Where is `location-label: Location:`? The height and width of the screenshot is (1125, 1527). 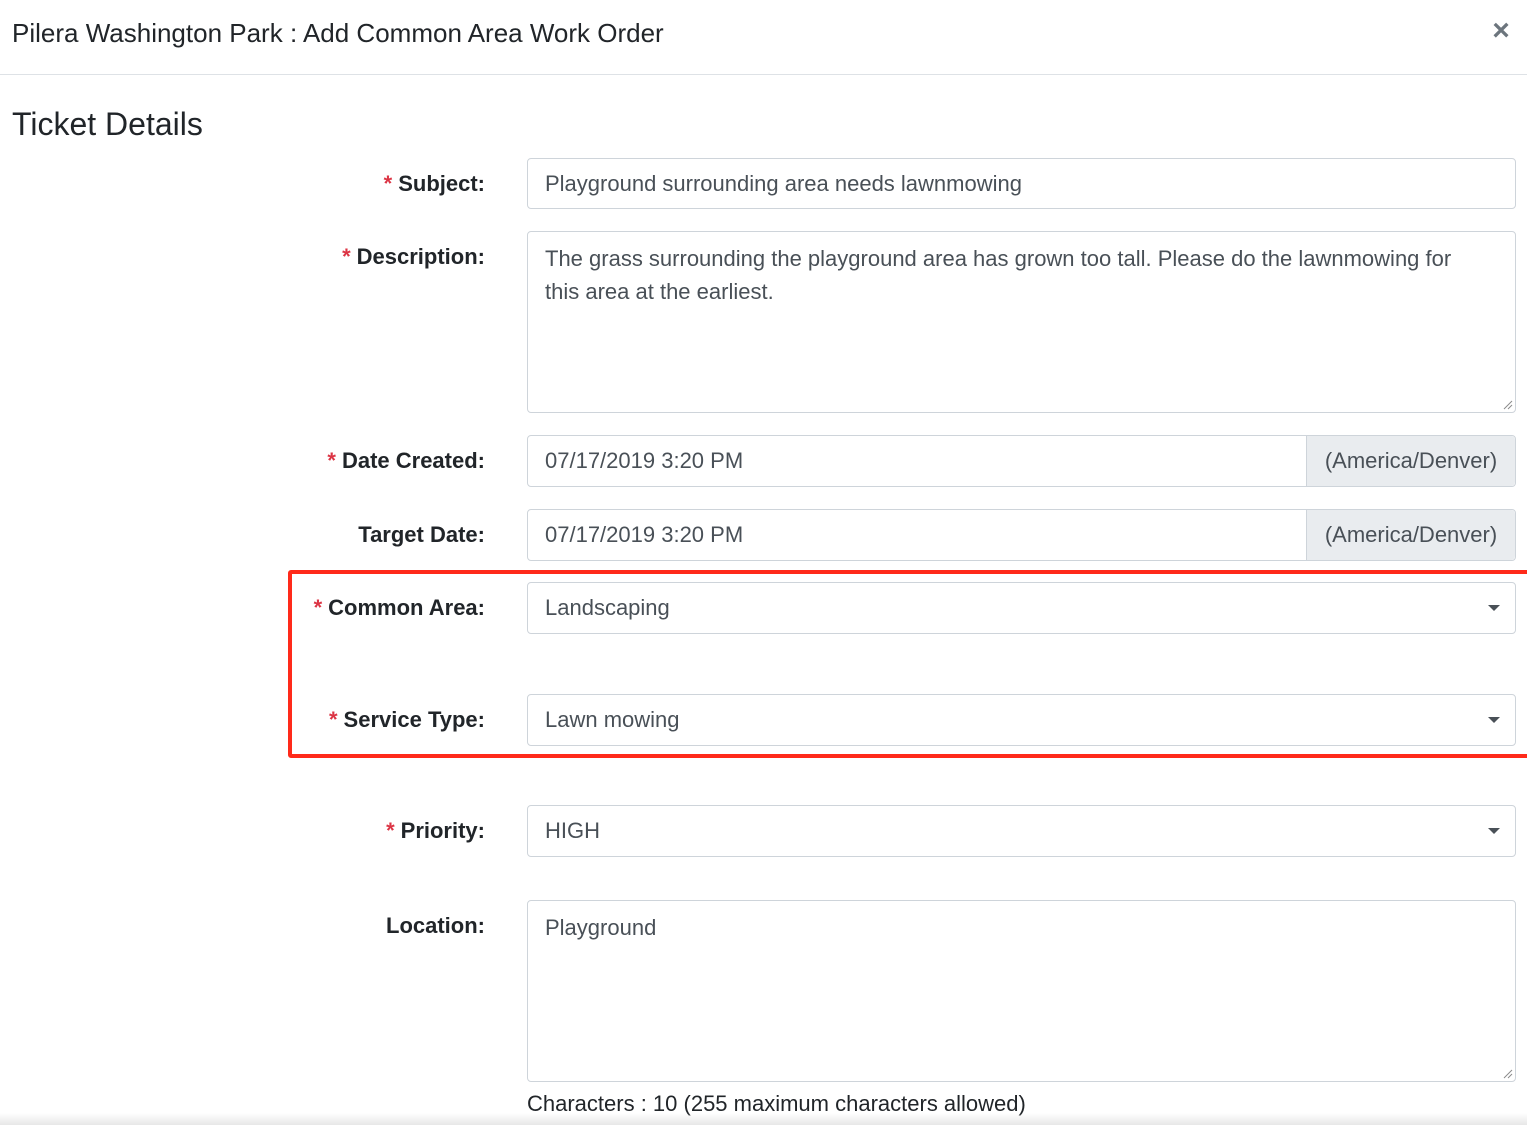
location-label: Location: is located at coordinates (435, 925).